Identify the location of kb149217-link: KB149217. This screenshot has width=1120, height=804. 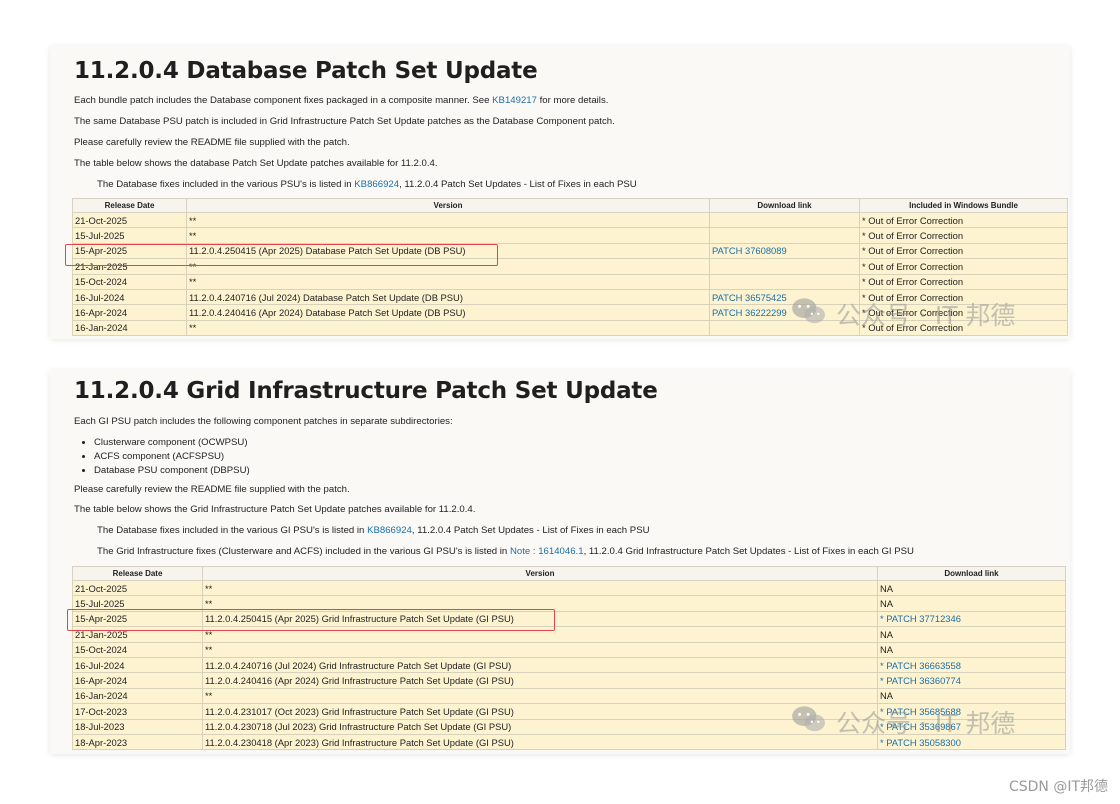
(514, 100).